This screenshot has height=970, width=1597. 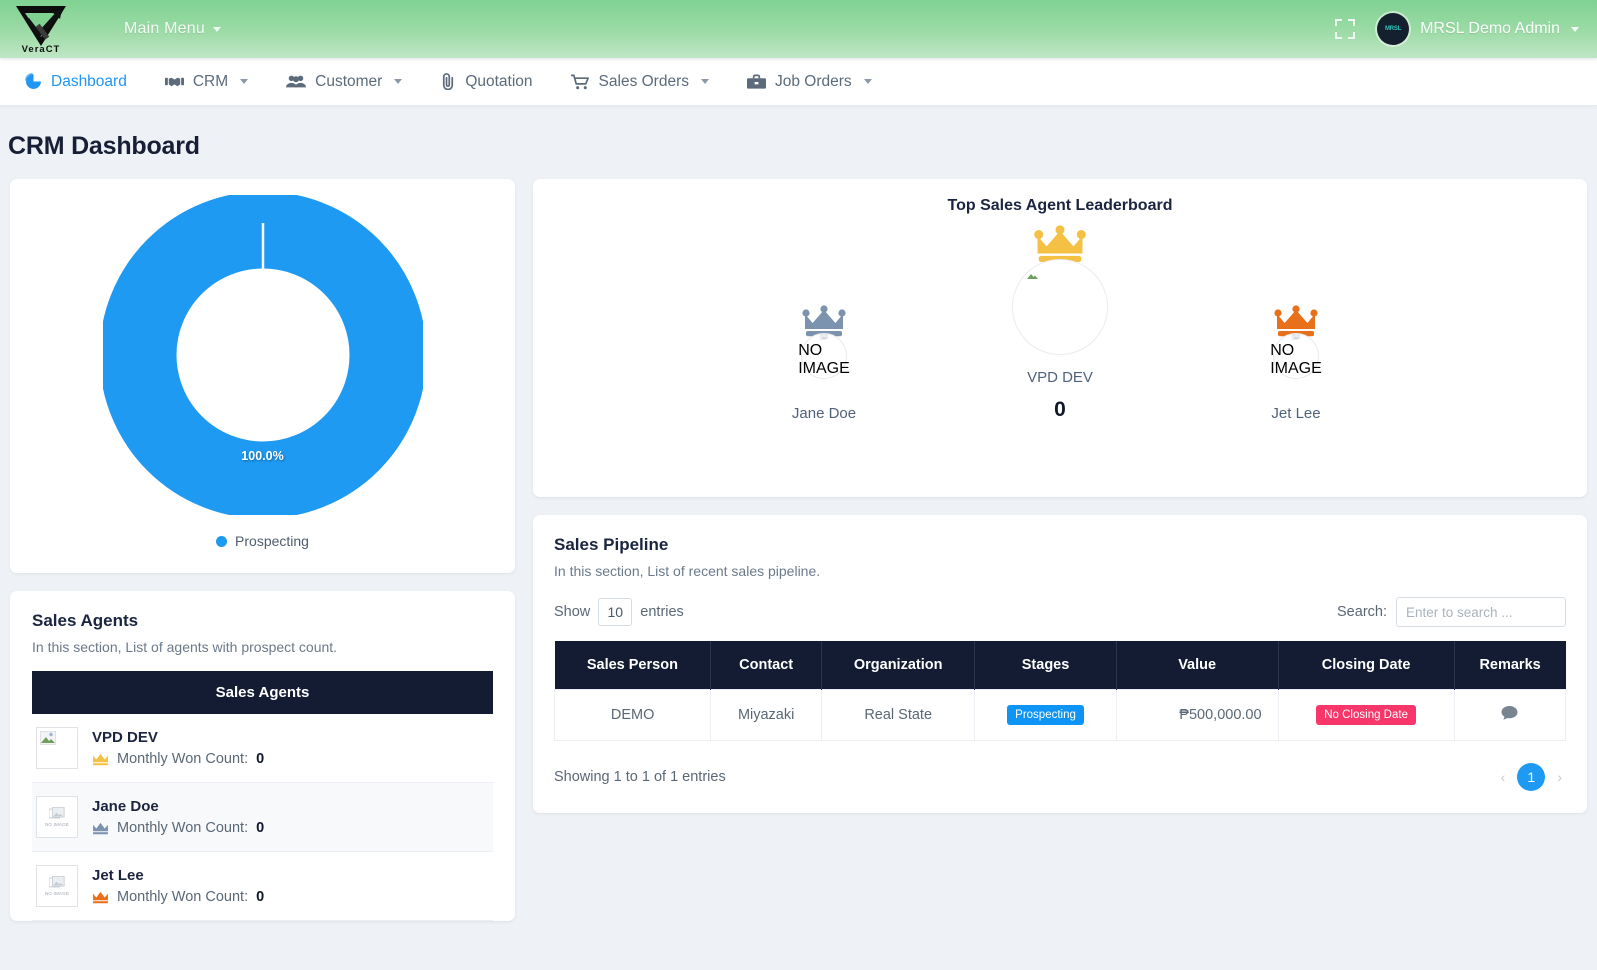 I want to click on no-image-placeholder: NO IMAGE, so click(x=824, y=356).